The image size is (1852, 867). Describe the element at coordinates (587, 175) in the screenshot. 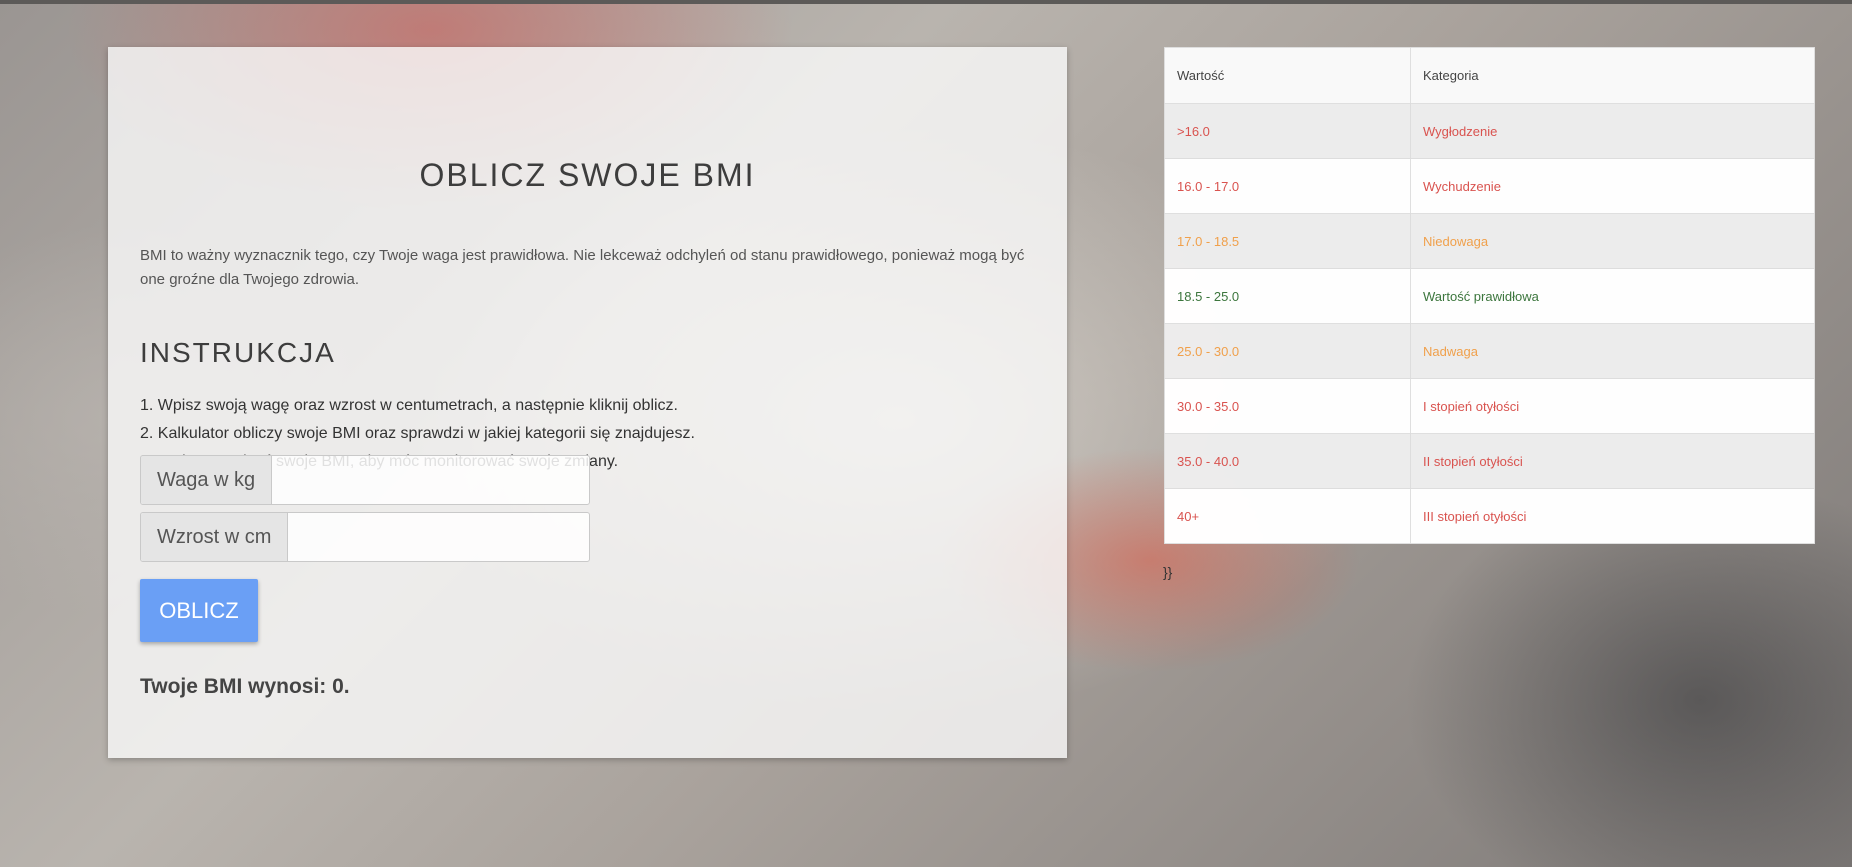

I see `page-title: OBLICZ SWOJE BMI` at that location.